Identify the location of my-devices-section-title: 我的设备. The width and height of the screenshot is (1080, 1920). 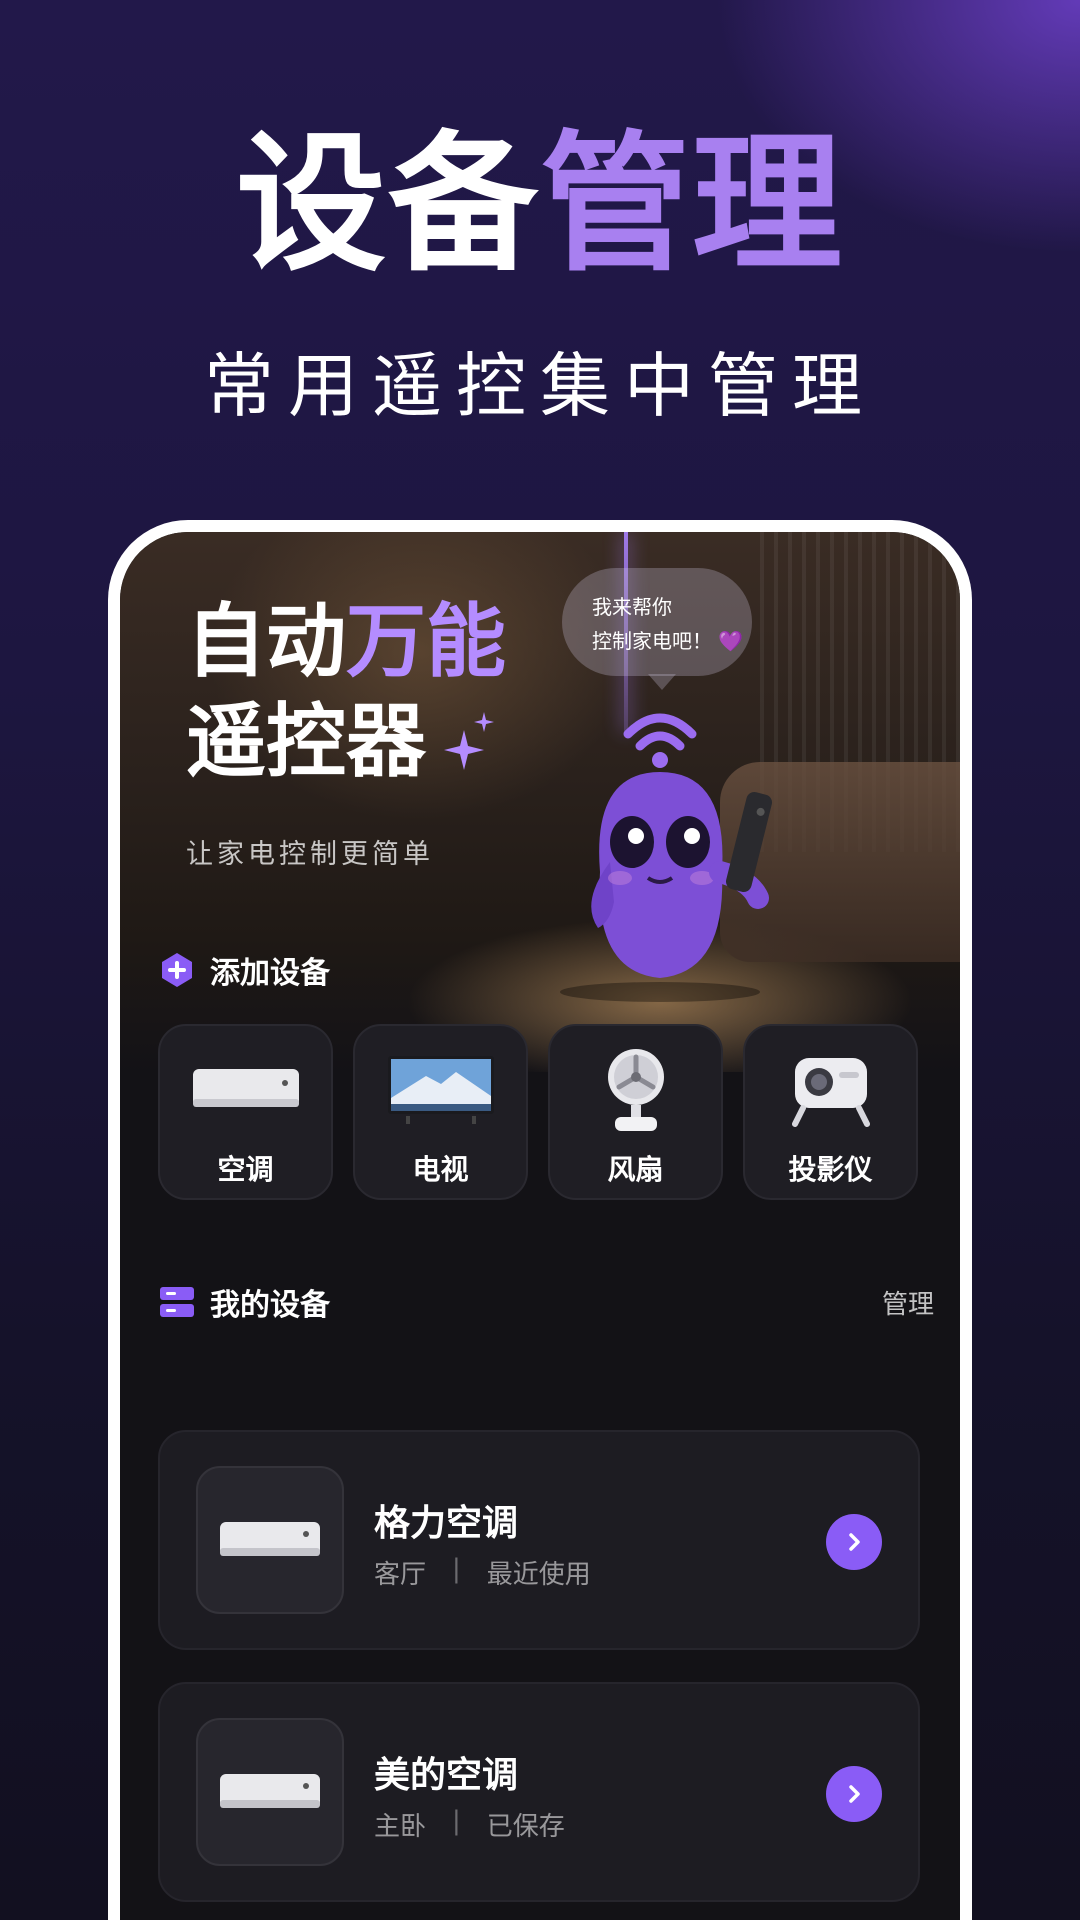
(244, 1302).